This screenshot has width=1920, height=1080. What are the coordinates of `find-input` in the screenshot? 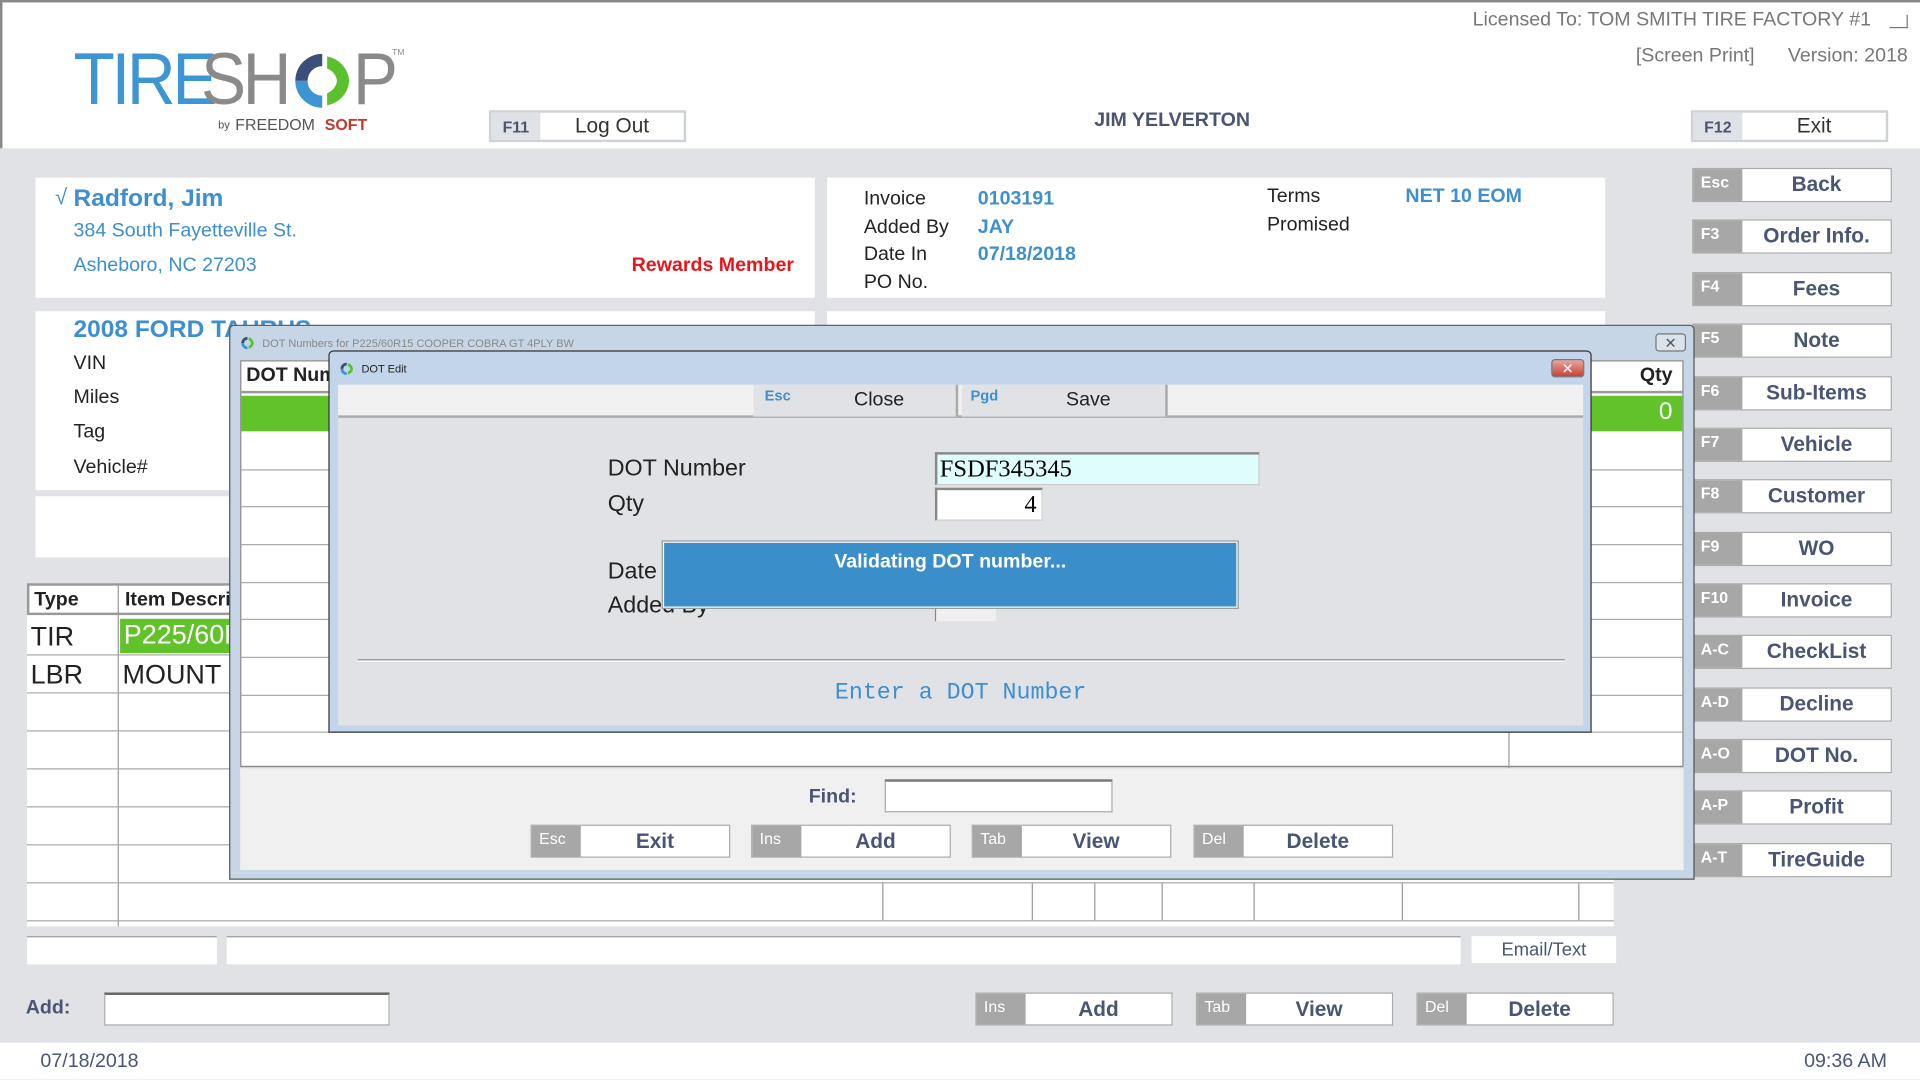 It's located at (998, 796).